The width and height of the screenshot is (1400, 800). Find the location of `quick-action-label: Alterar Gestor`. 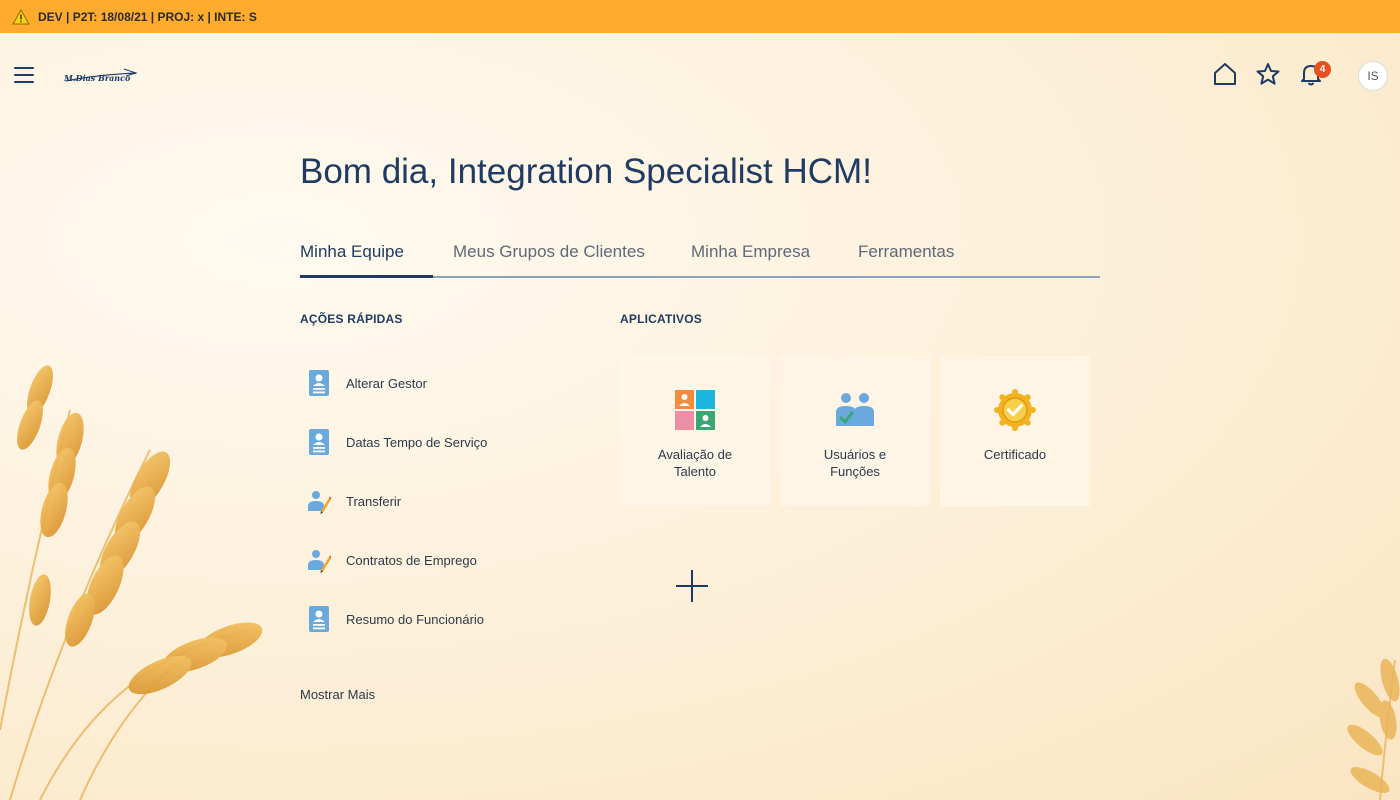

quick-action-label: Alterar Gestor is located at coordinates (386, 383).